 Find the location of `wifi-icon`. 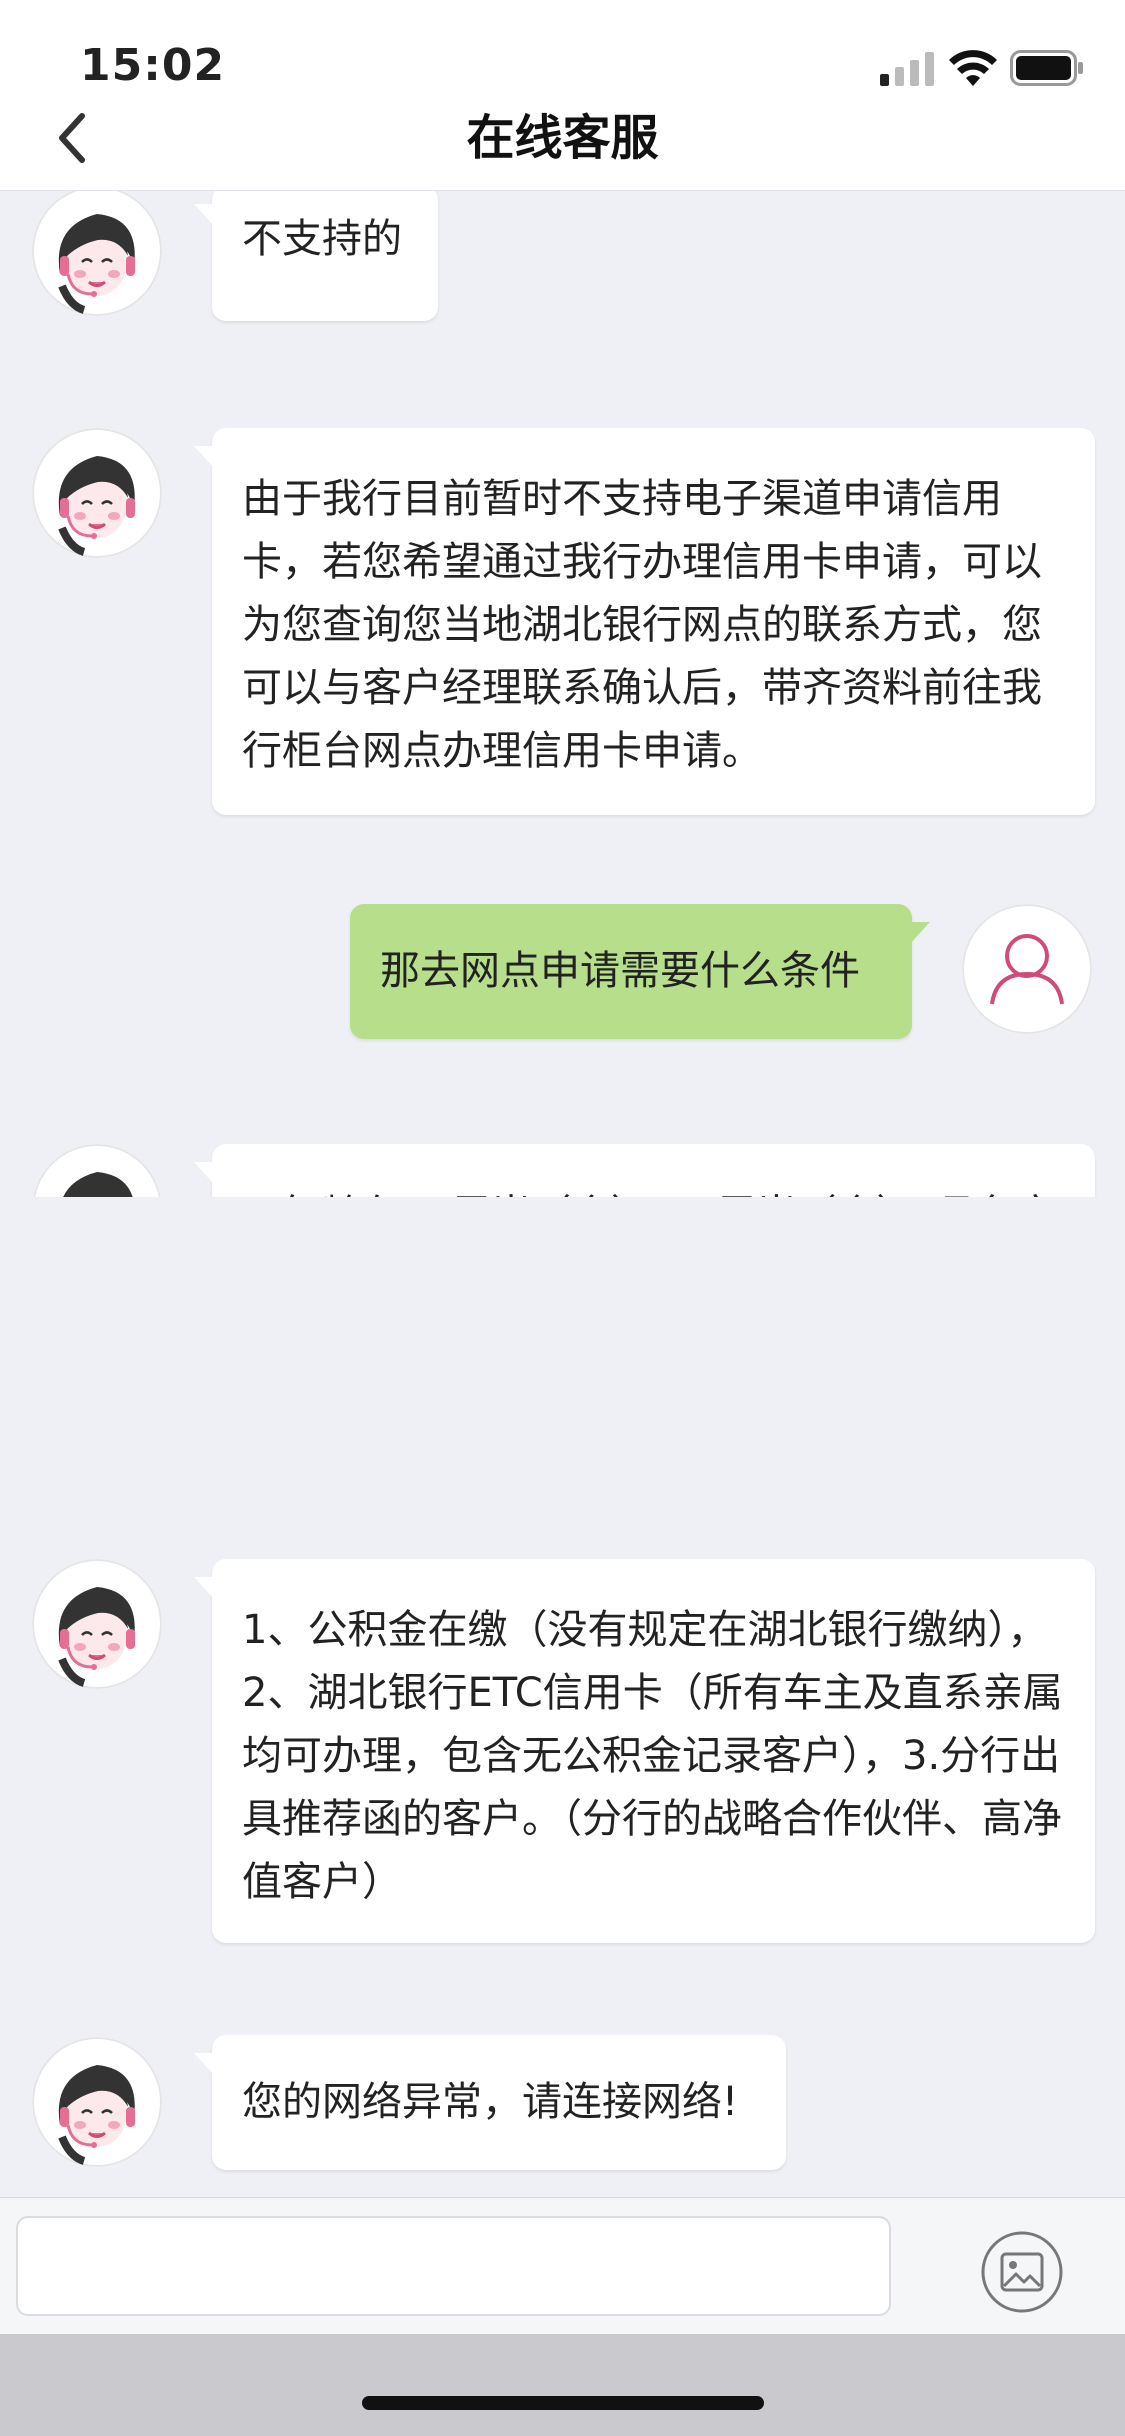

wifi-icon is located at coordinates (973, 68).